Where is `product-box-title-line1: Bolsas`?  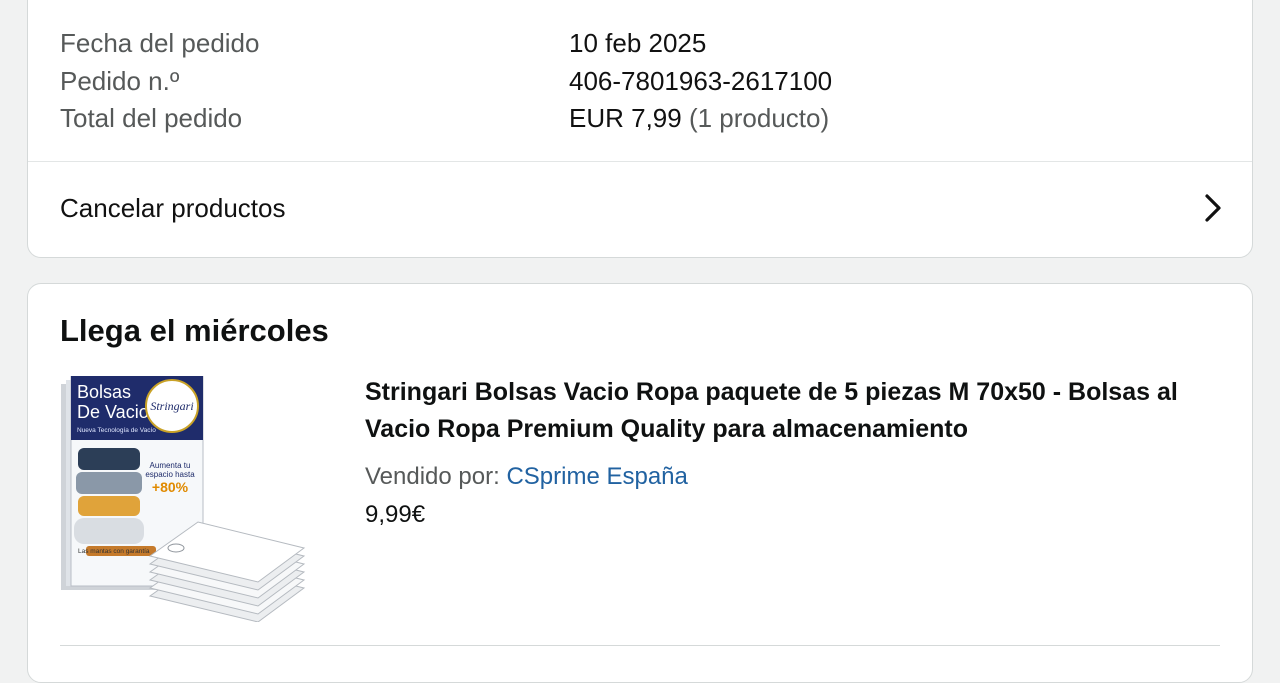 product-box-title-line1: Bolsas is located at coordinates (104, 392).